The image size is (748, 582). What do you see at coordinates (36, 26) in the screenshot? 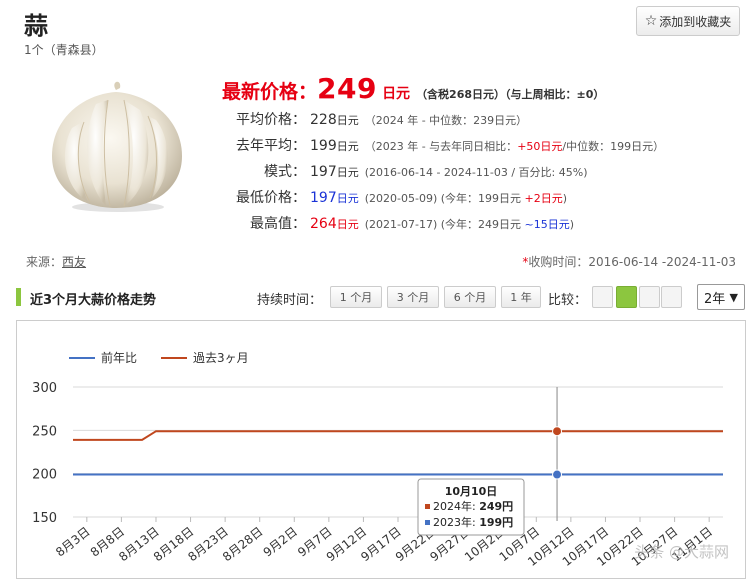
I see `product-title: 蒜` at bounding box center [36, 26].